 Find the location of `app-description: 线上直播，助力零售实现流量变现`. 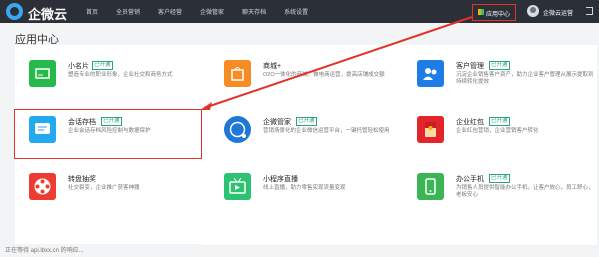

app-description: 线上直播，助力零售实现流量变现 is located at coordinates (304, 188).